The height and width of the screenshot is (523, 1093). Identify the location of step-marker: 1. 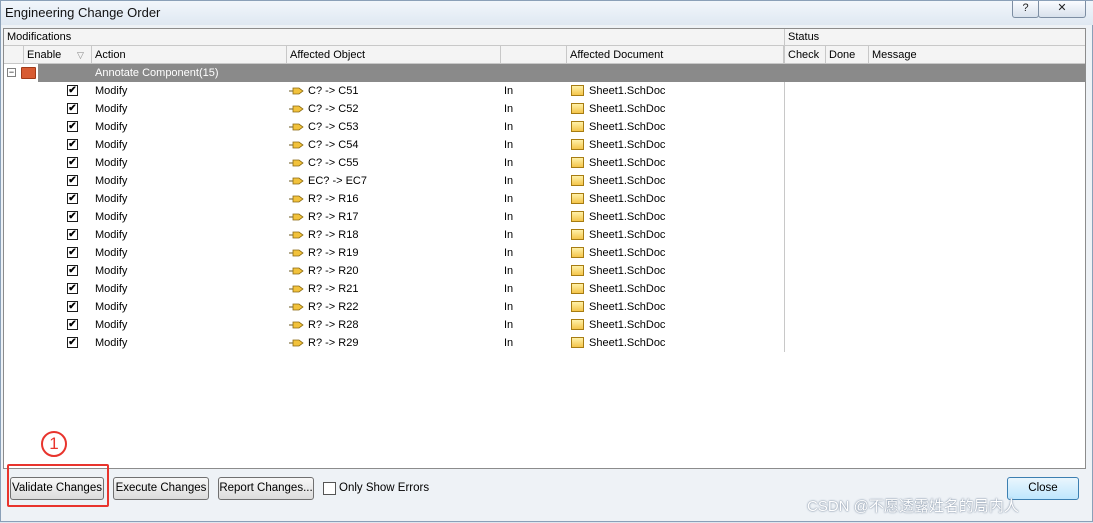
(54, 444).